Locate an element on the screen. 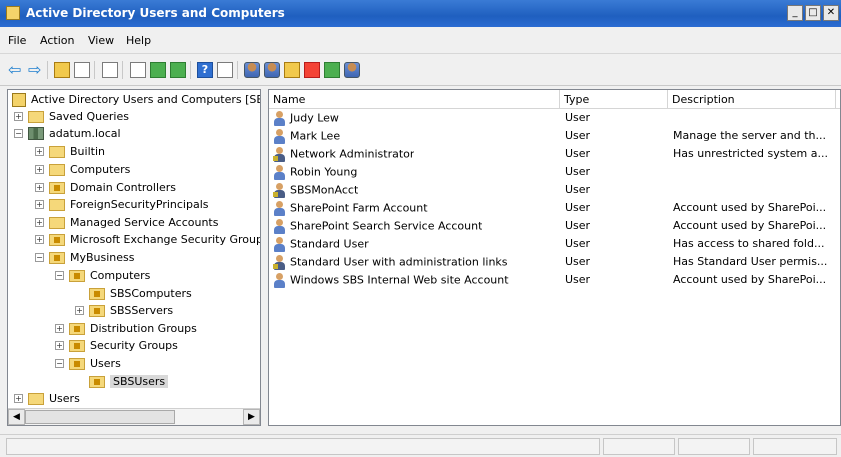 This screenshot has width=841, height=457. tree-item-distribution-groups: + Distribution Groups is located at coordinates (126, 328).